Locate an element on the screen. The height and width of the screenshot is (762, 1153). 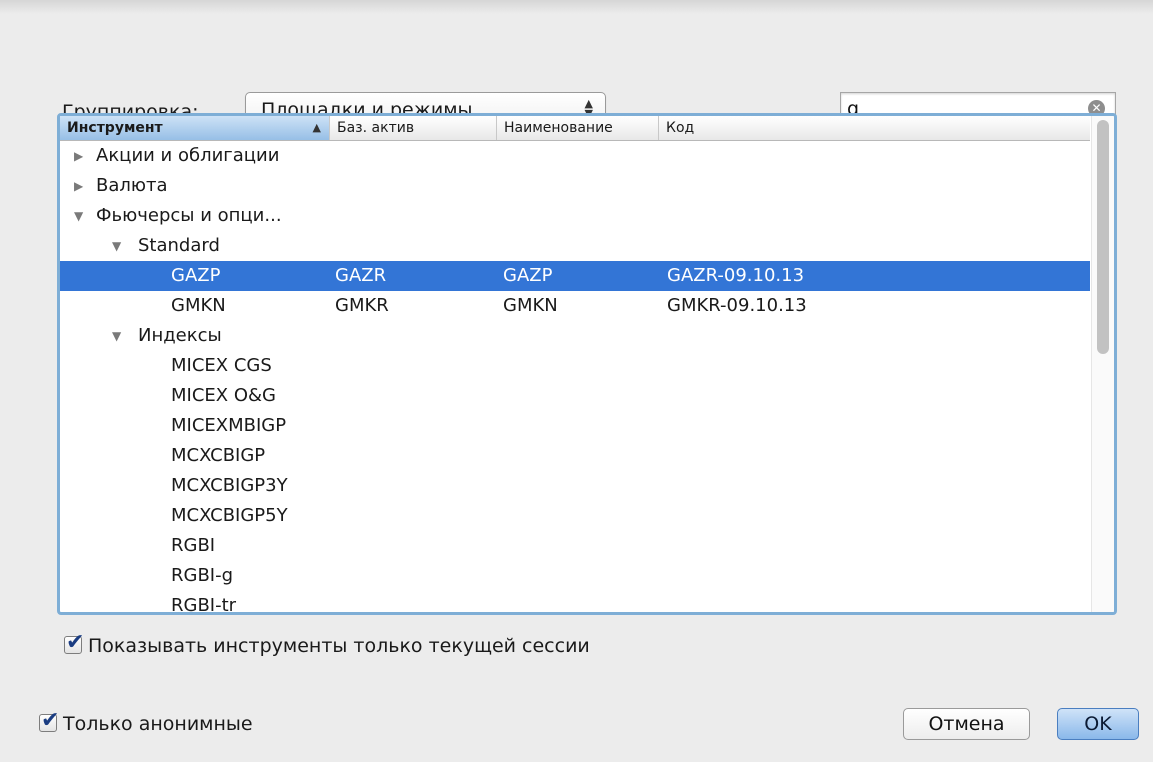
cell-base-asset: GAZR is located at coordinates (361, 275).